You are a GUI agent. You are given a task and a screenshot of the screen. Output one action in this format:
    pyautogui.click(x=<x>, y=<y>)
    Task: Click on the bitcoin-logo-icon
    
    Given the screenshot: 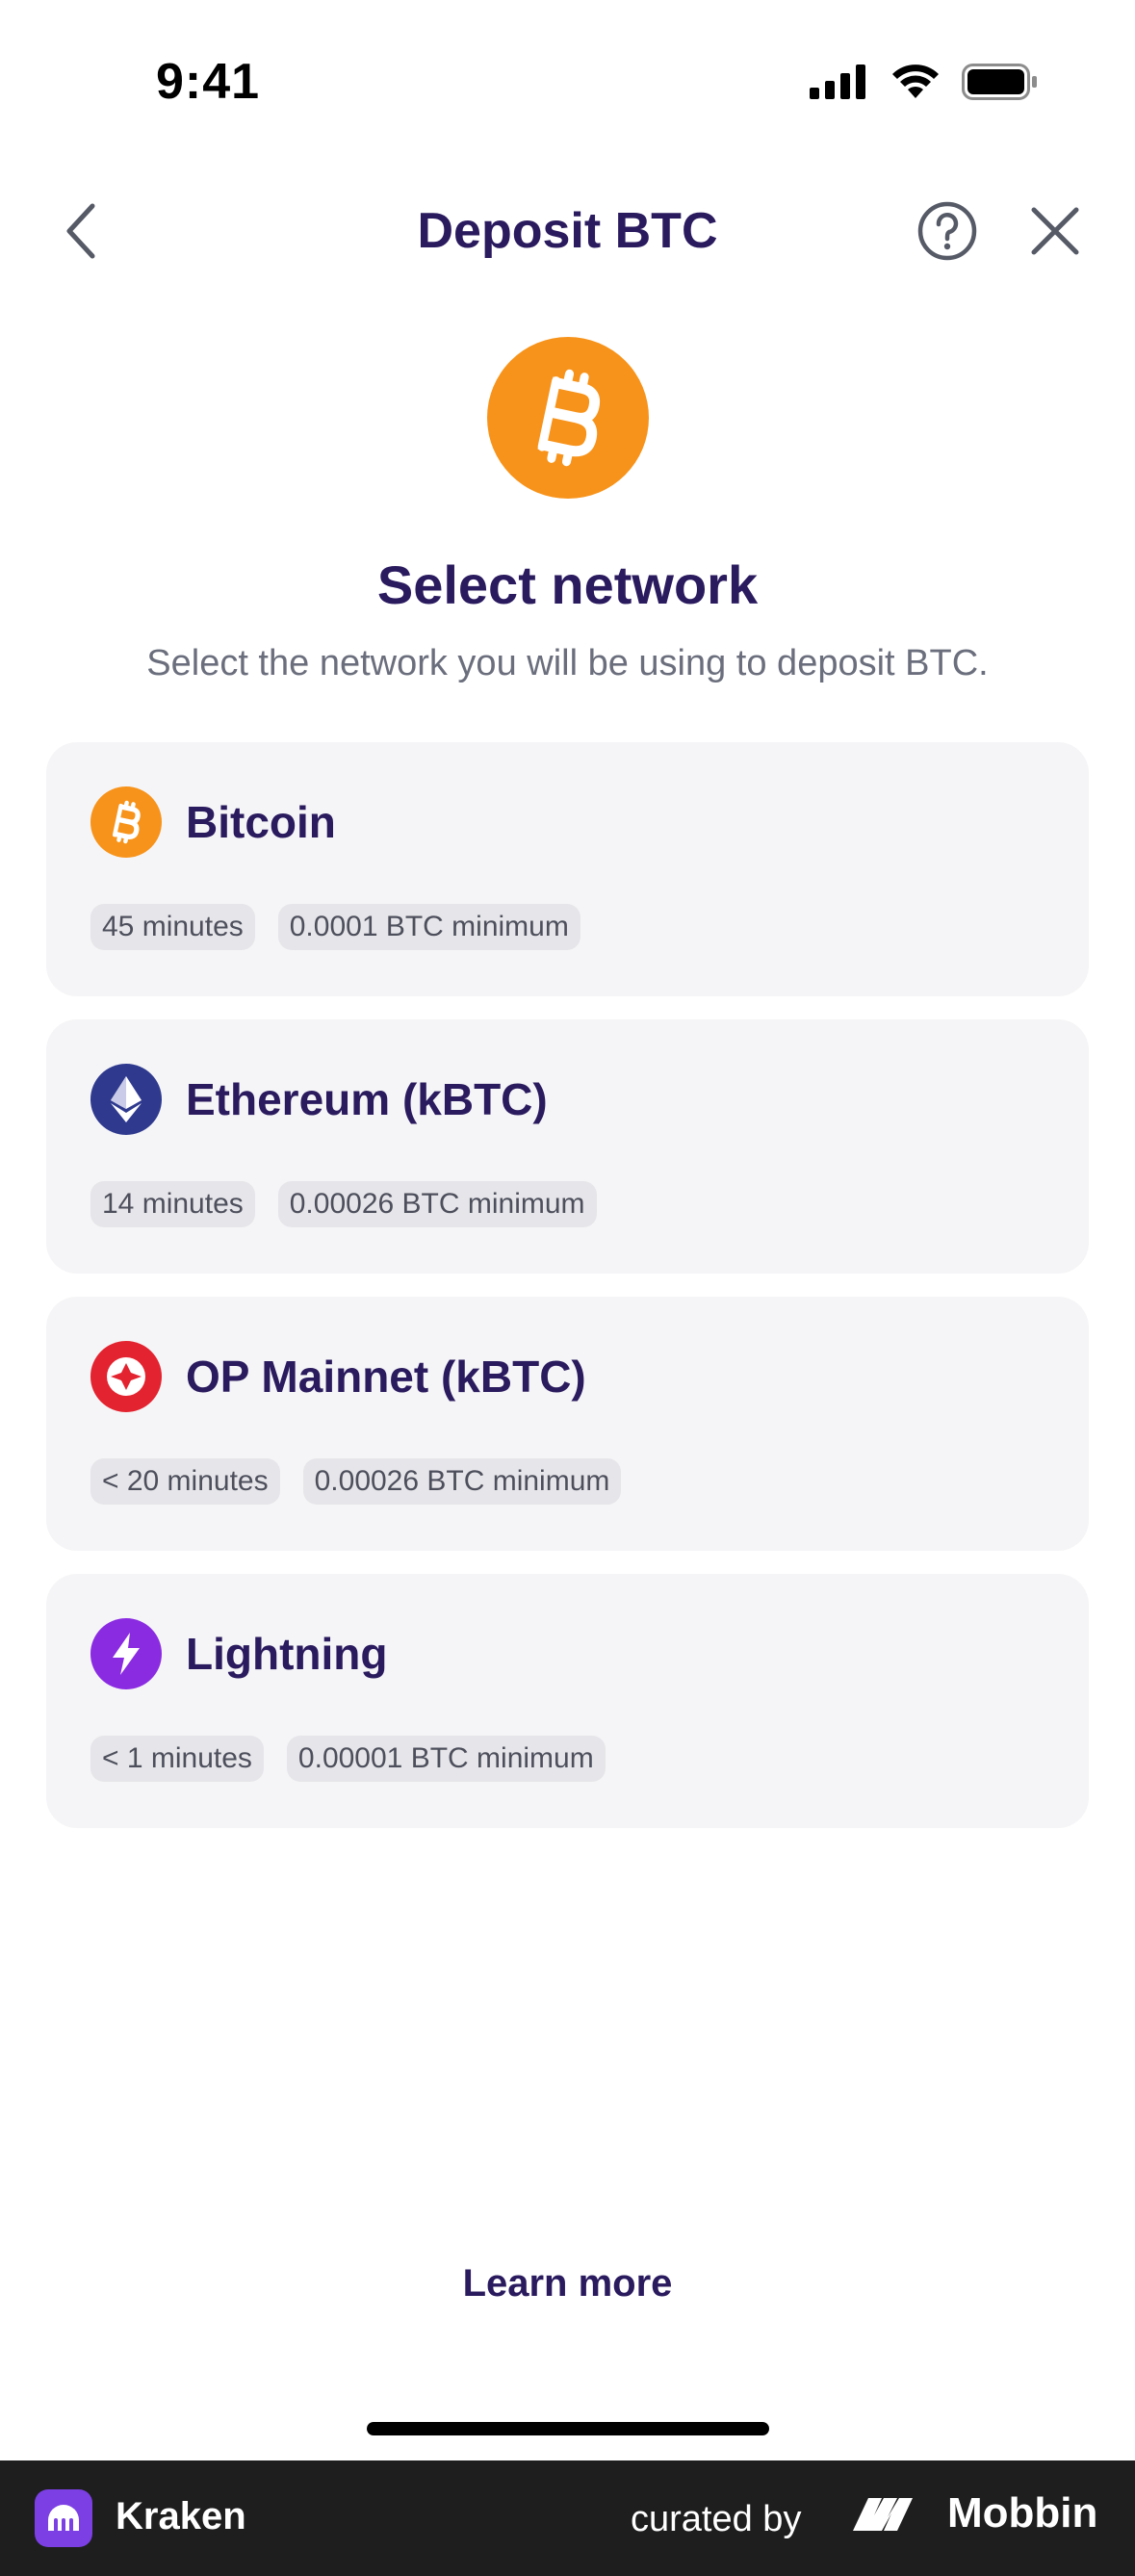 What is the action you would take?
    pyautogui.click(x=568, y=418)
    